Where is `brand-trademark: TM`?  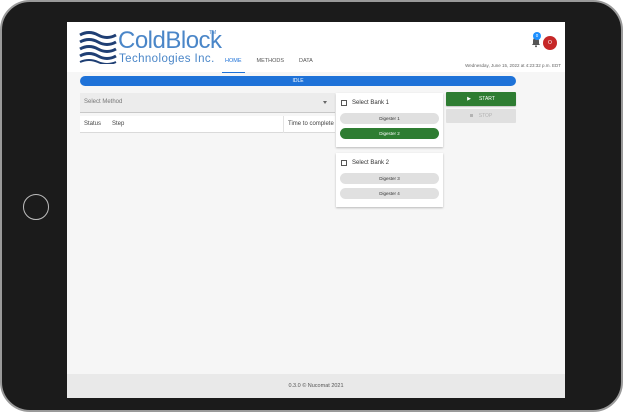
brand-trademark: TM is located at coordinates (213, 33).